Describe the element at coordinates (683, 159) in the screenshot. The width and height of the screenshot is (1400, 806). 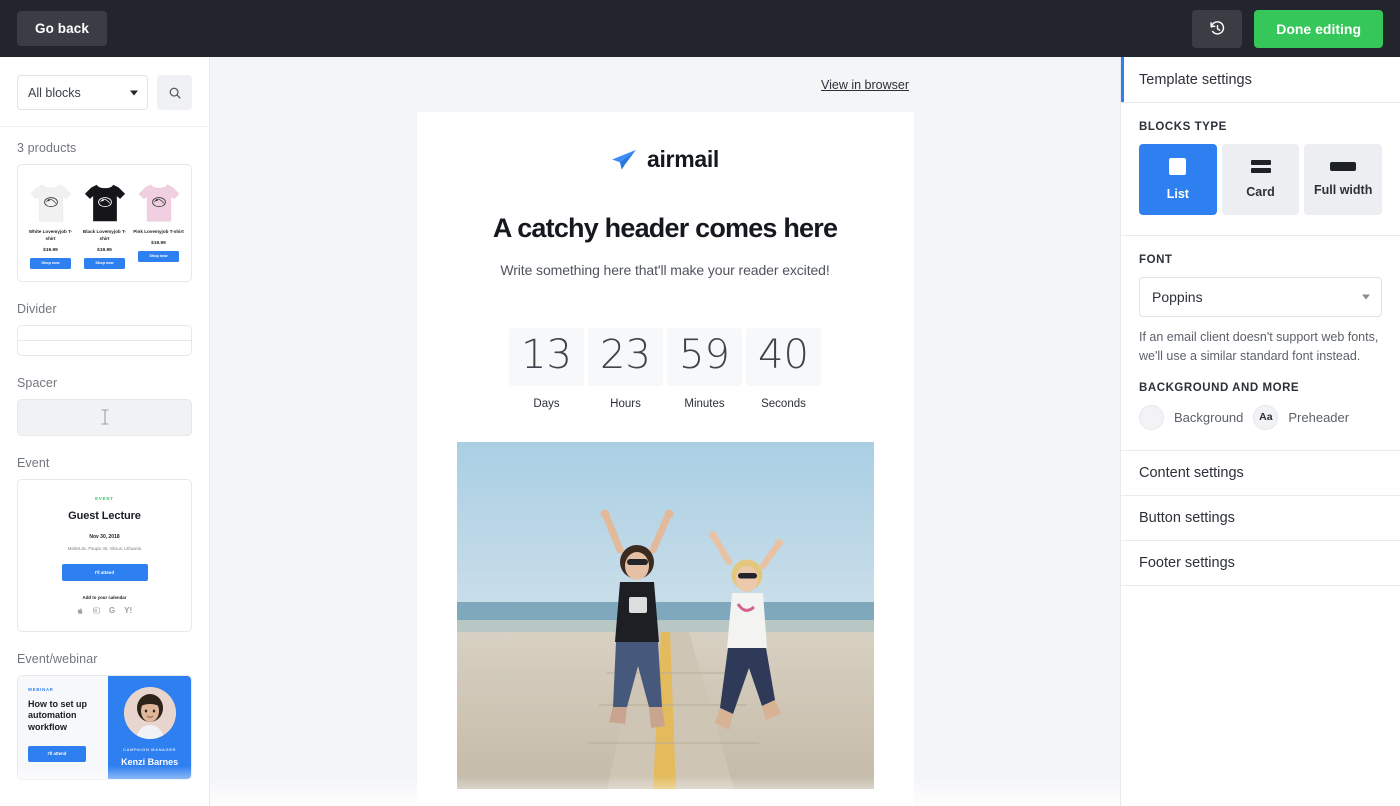
I see `logo-text: airmail` at that location.